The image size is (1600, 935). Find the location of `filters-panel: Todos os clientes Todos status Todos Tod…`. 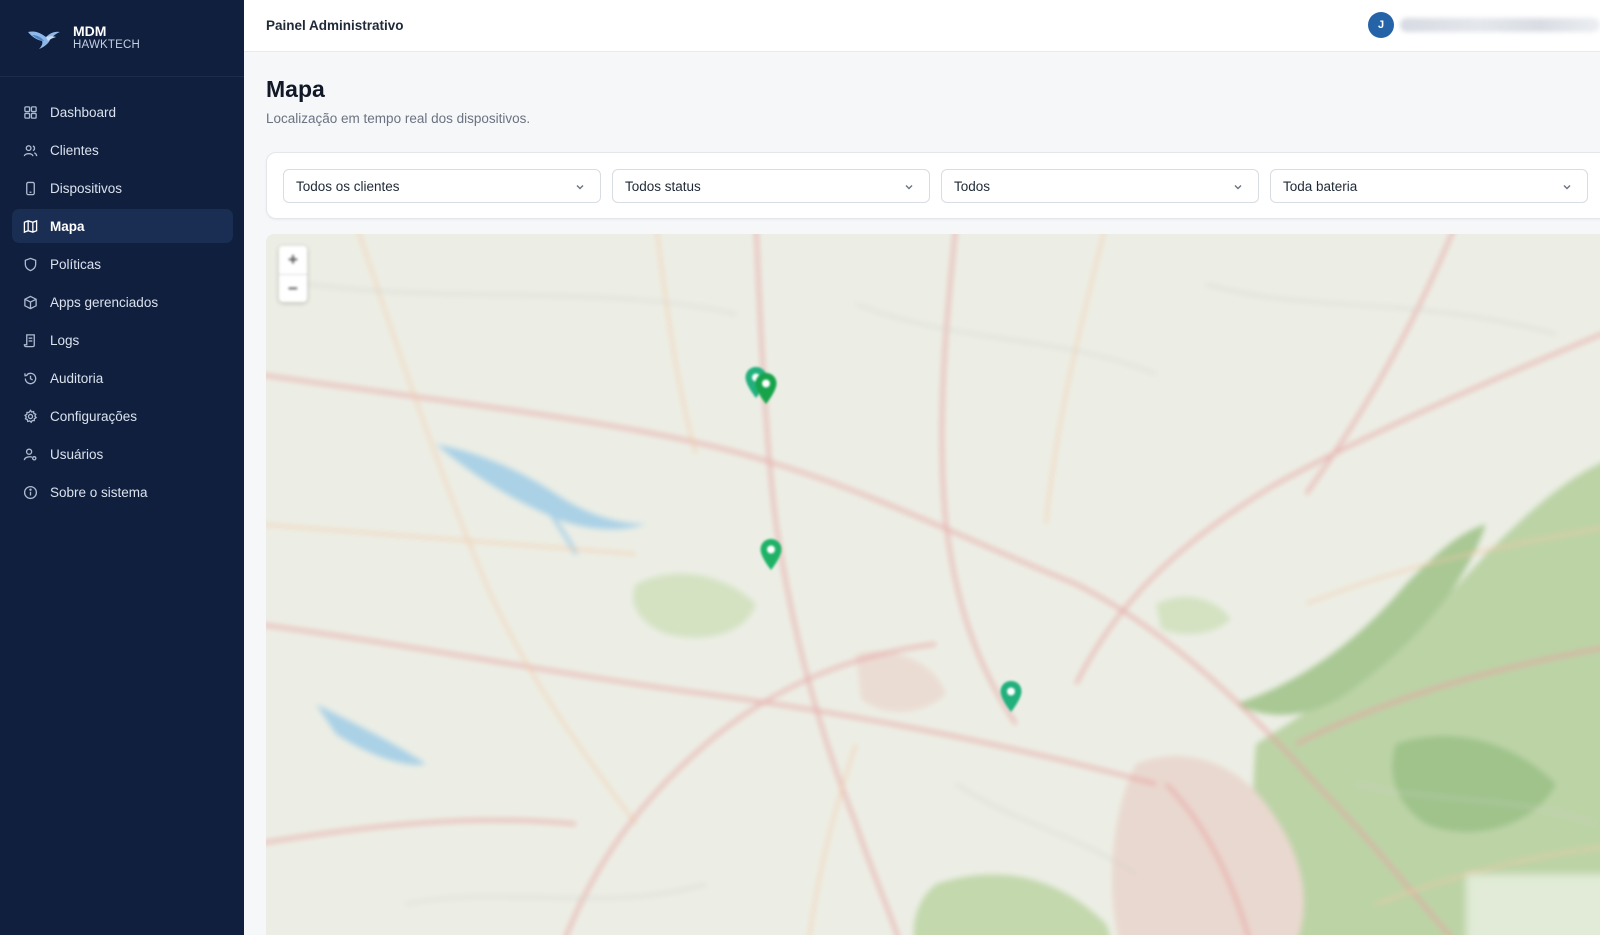

filters-panel: Todos os clientes Todos status Todos Tod… is located at coordinates (933, 185).